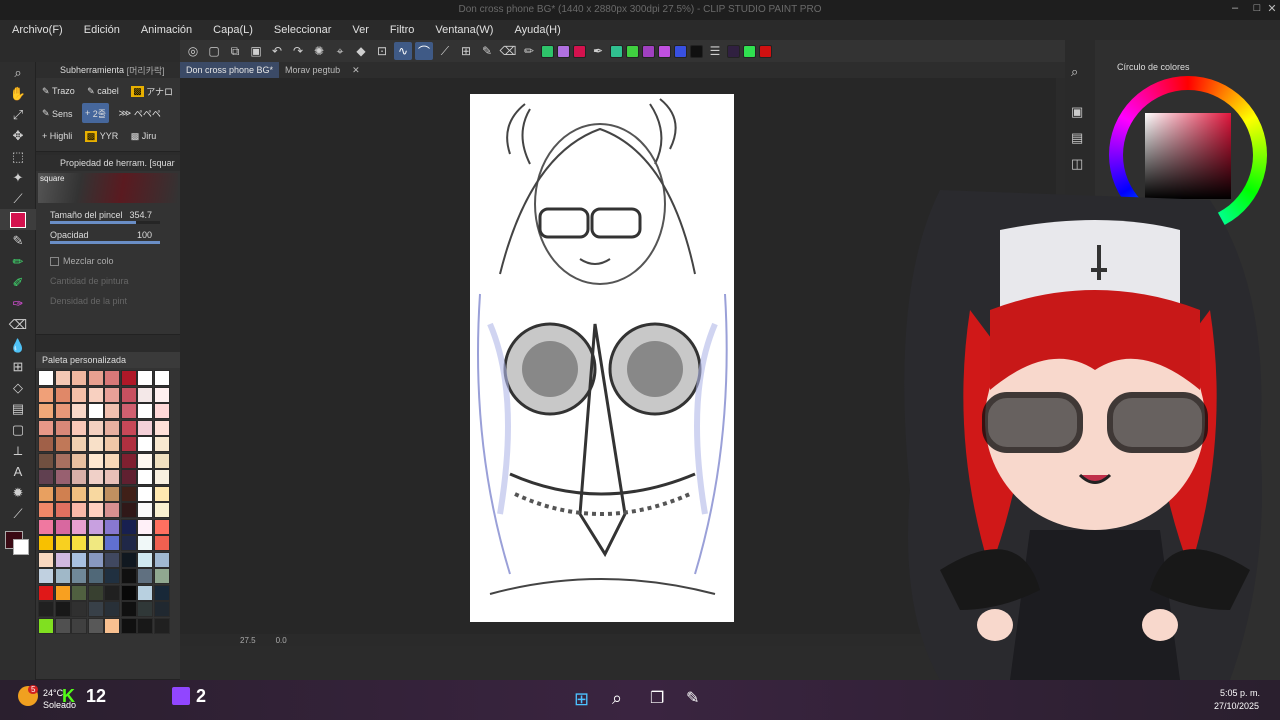 The image size is (1280, 720). What do you see at coordinates (319, 51) in the screenshot?
I see `sparkle-icon: ✺` at bounding box center [319, 51].